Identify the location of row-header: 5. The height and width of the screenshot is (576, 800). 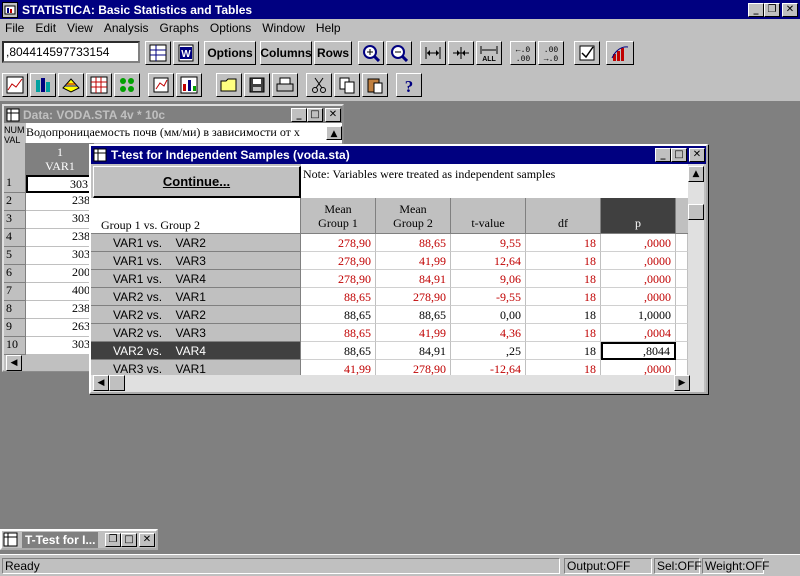
(15, 256).